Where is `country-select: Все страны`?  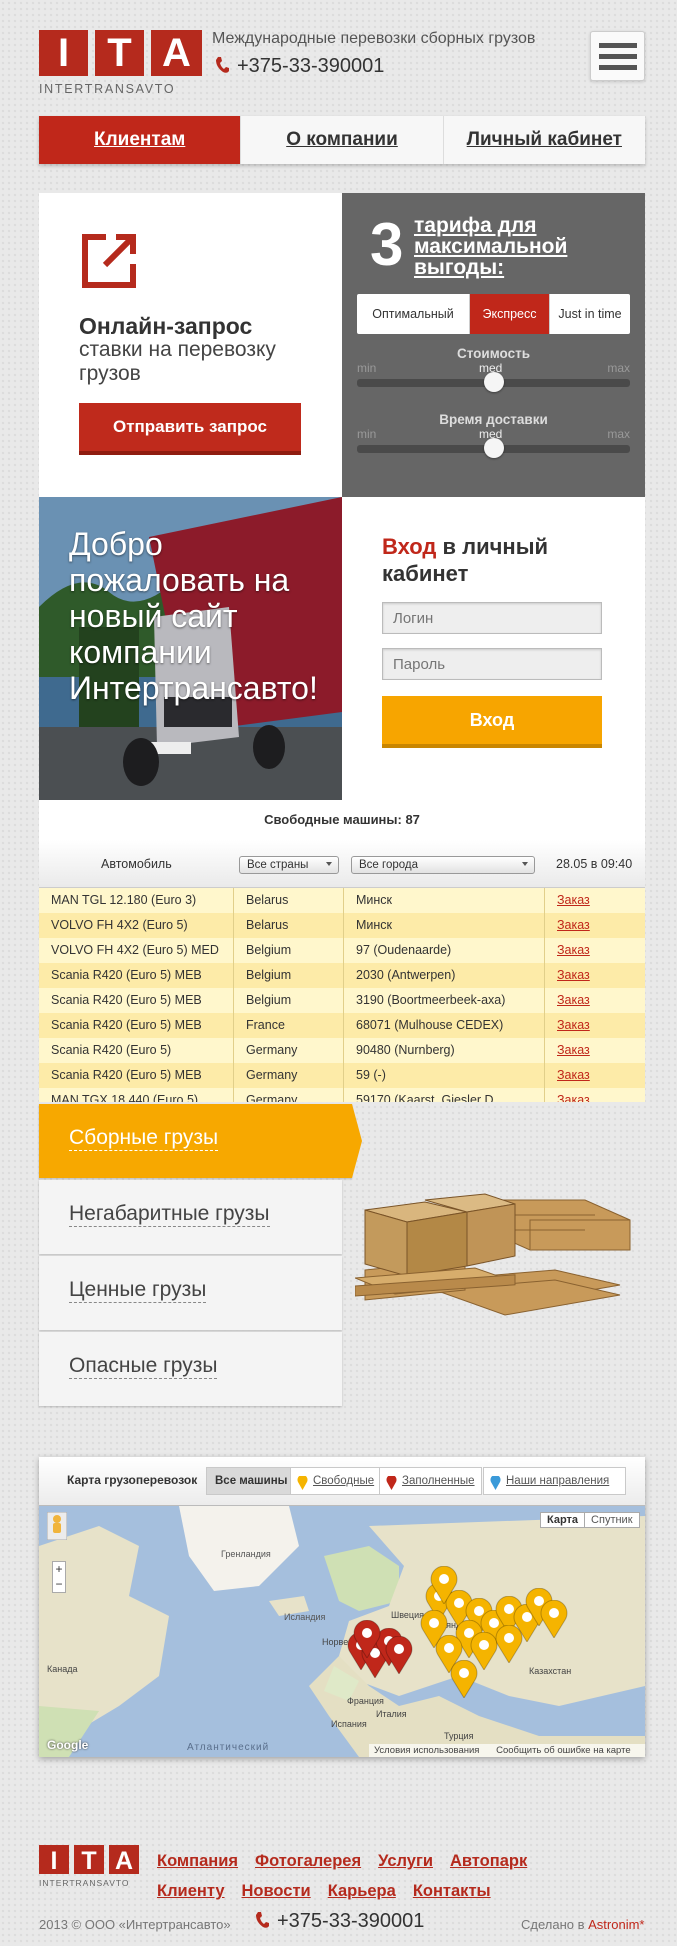 country-select: Все страны is located at coordinates (289, 865).